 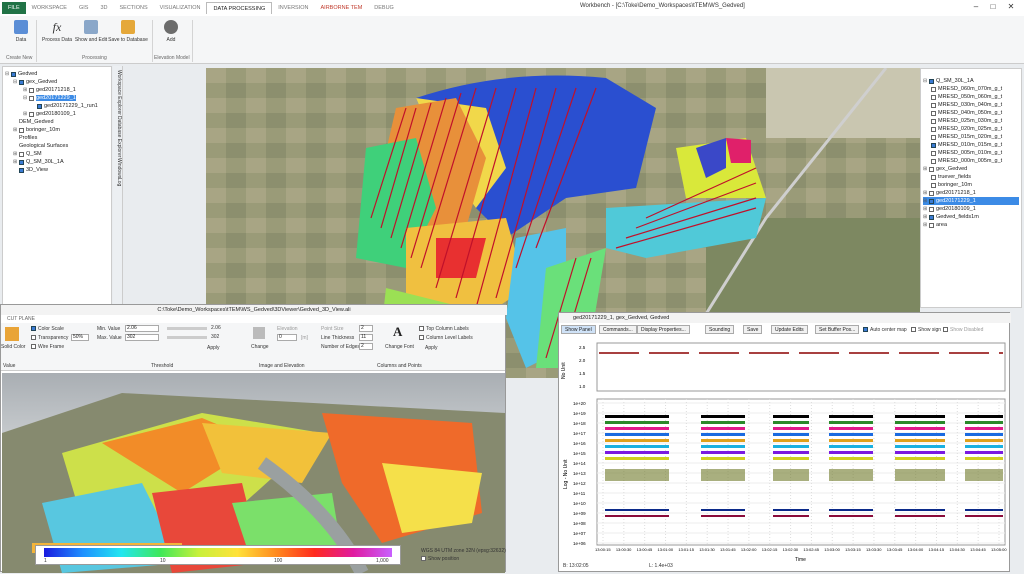 What do you see at coordinates (91, 35) in the screenshot?
I see `show-and-edit-button: Show and Edit` at bounding box center [91, 35].